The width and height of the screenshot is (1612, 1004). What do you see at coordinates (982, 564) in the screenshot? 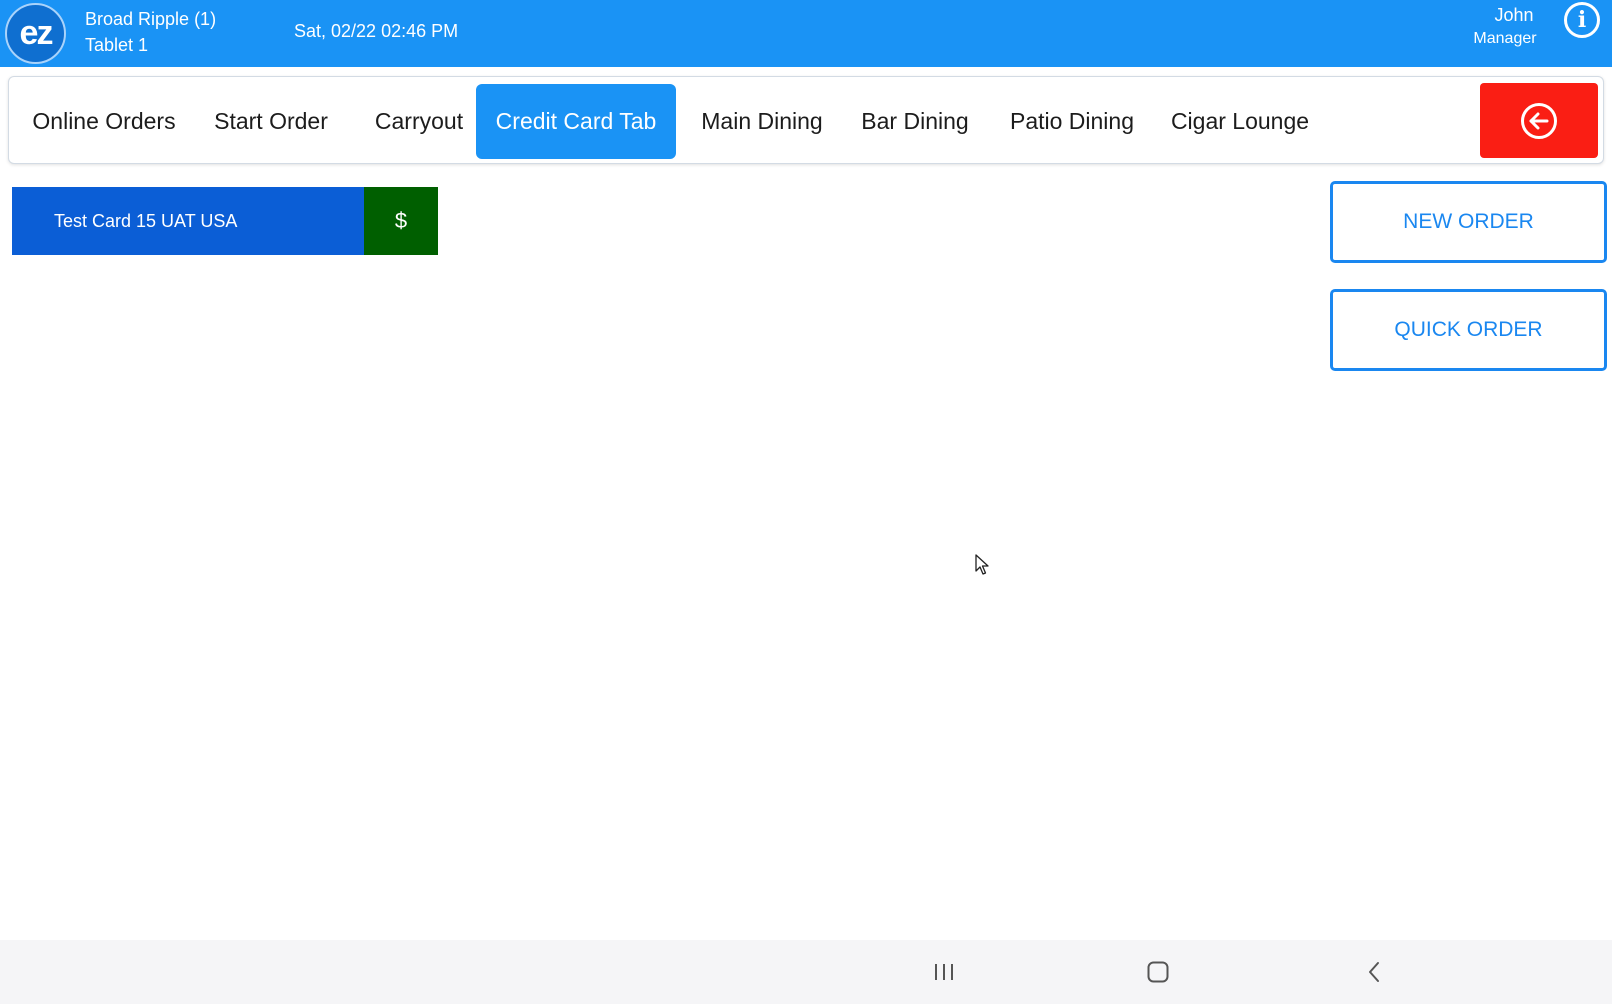
I see `mouse-pointer-icon` at bounding box center [982, 564].